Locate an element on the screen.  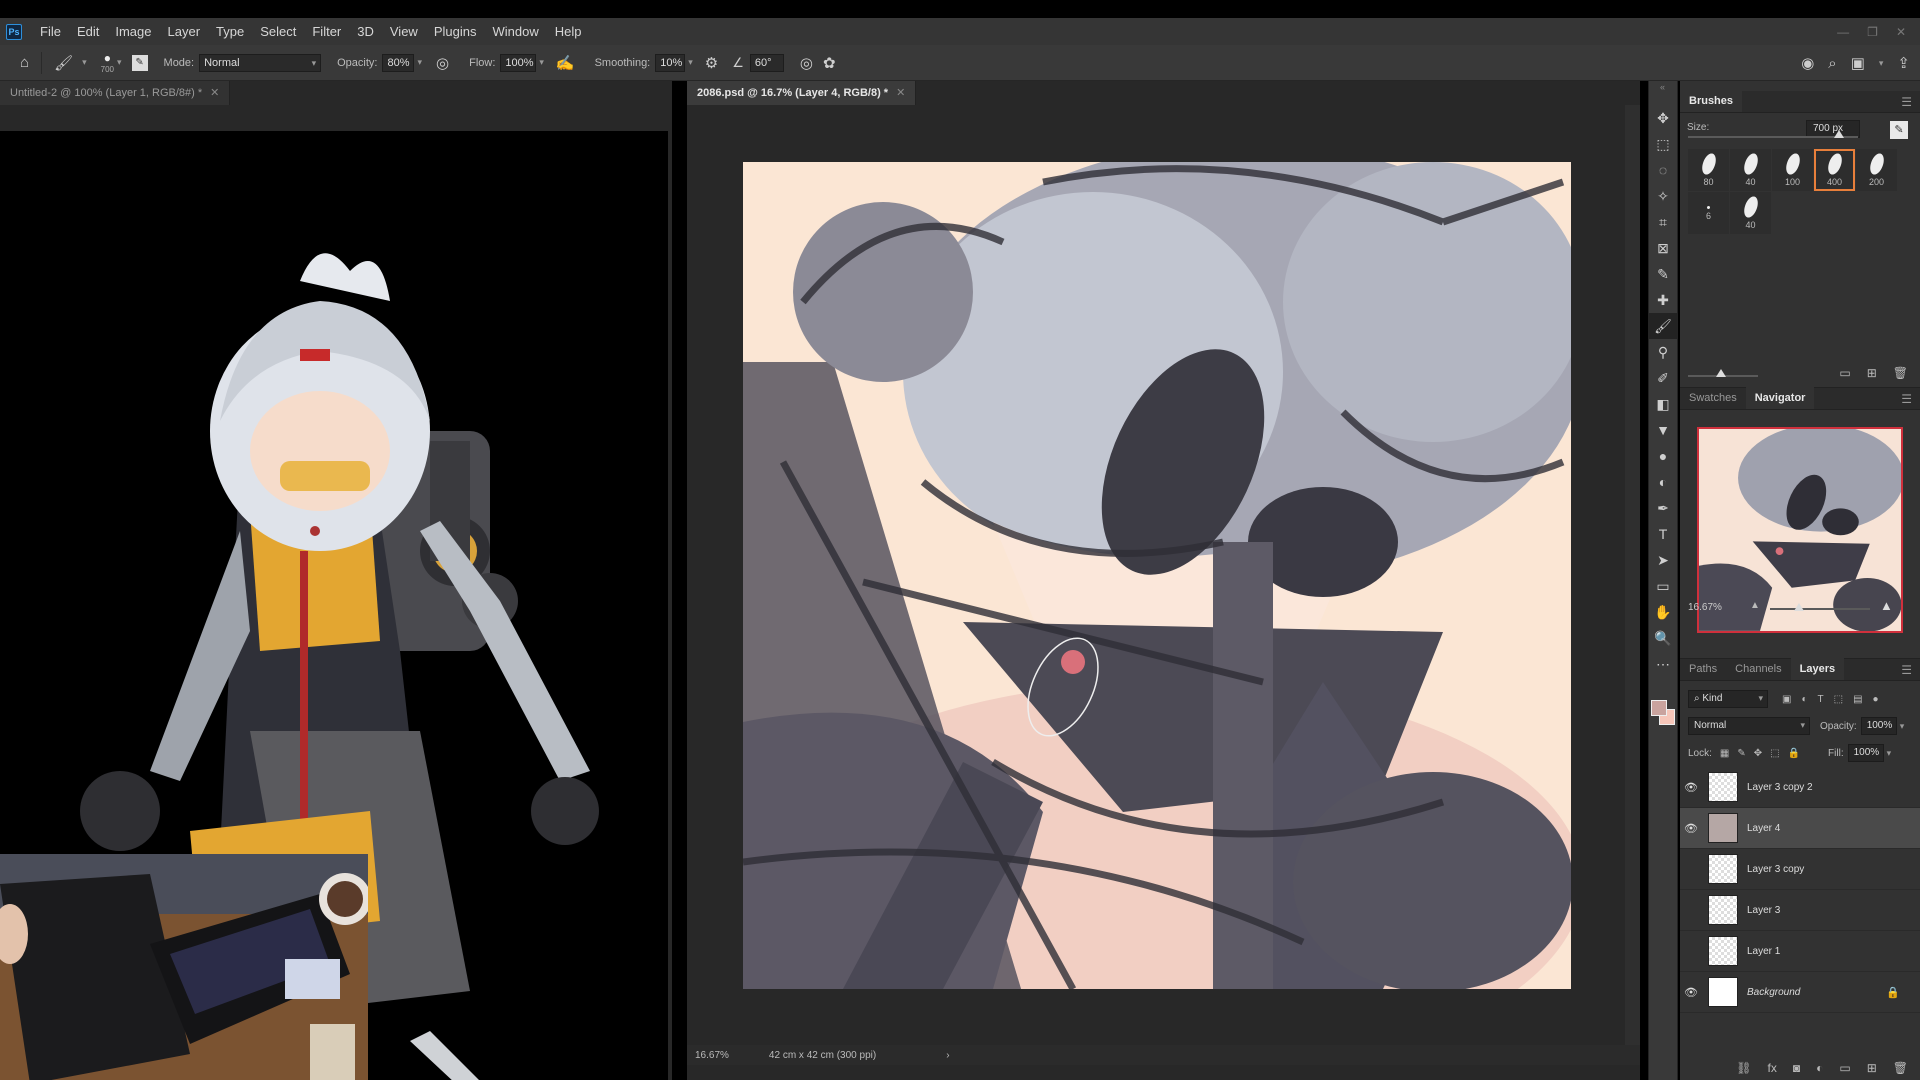
blur-icon: ● is located at coordinates (1663, 456).